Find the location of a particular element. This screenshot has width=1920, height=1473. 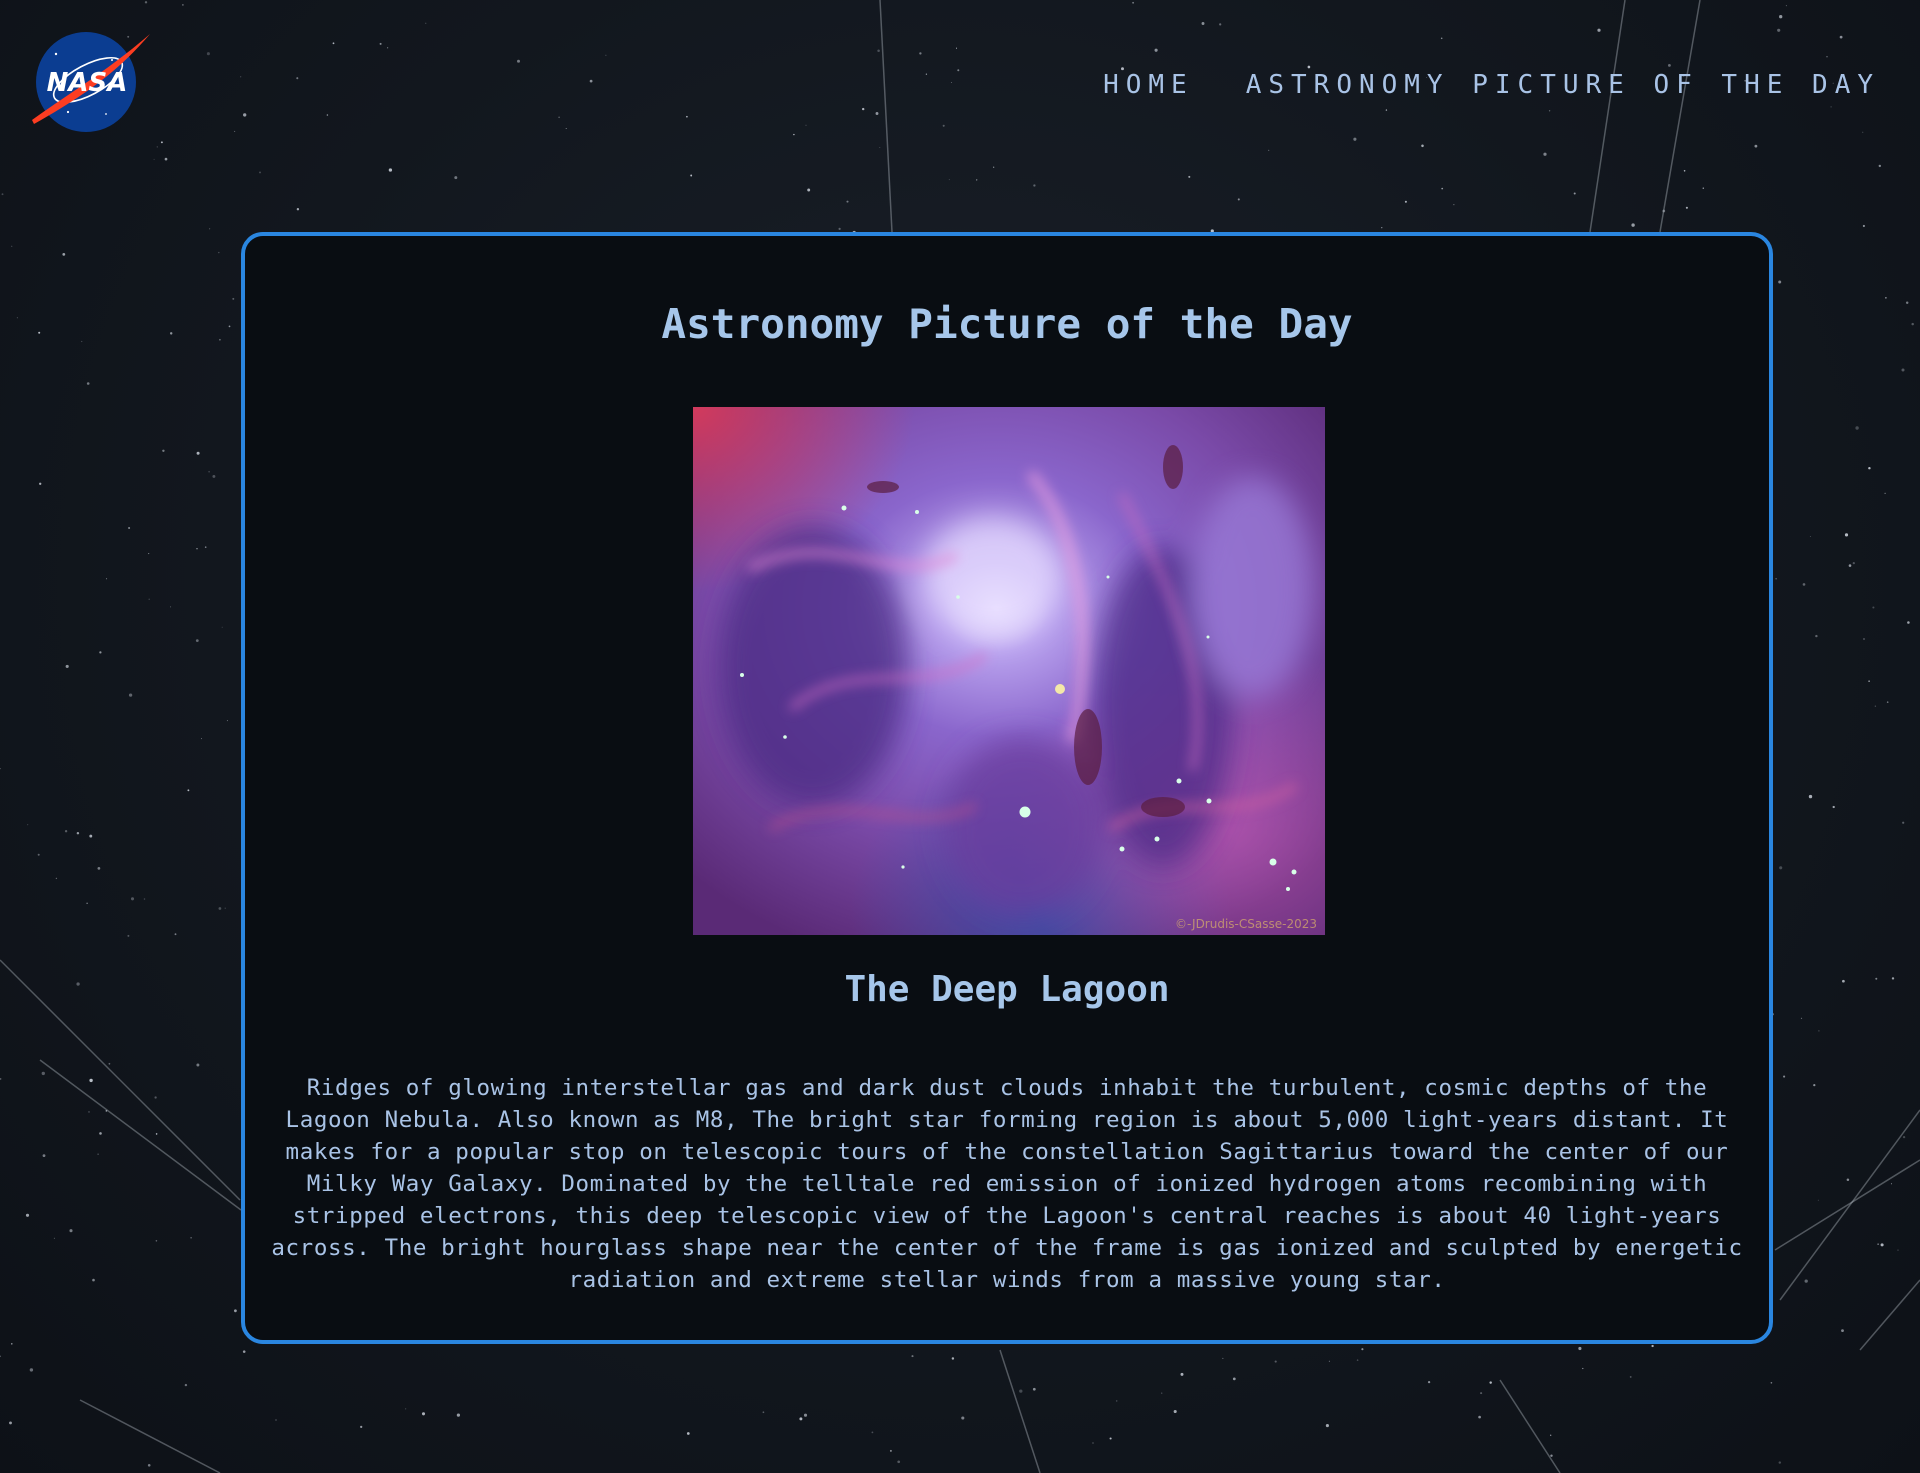

site-header: NASA HOME ASTRONOMY PICTURE OF THE DAY is located at coordinates (960, 85).